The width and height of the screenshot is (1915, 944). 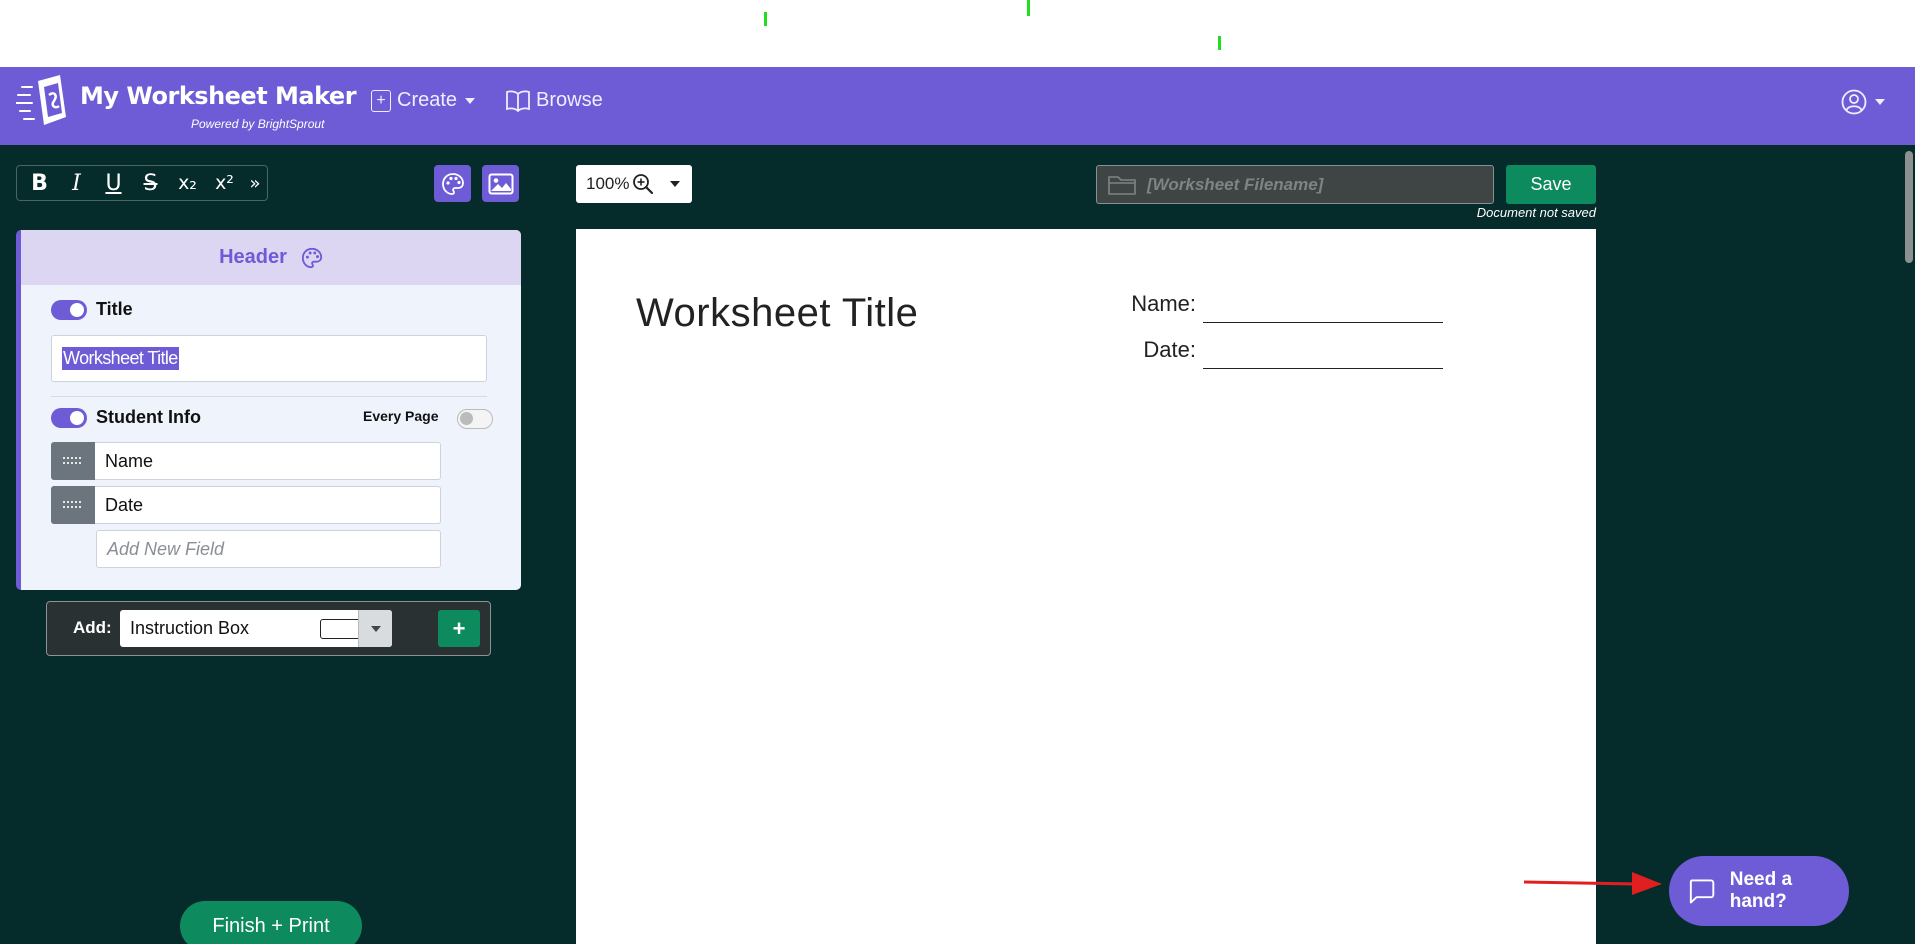 I want to click on title-input: Worksheet Title, so click(x=269, y=358).